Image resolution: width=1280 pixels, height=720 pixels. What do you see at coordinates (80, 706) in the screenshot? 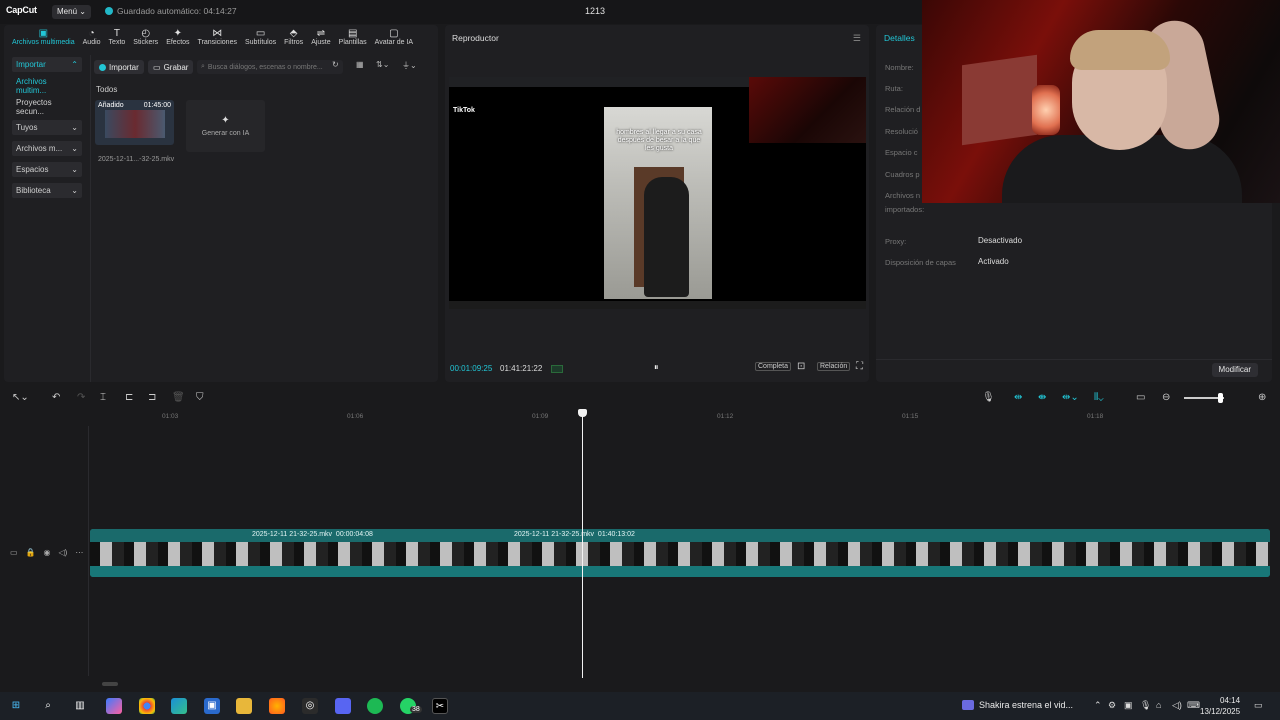
I see `task-view-icon: ▥` at bounding box center [80, 706].